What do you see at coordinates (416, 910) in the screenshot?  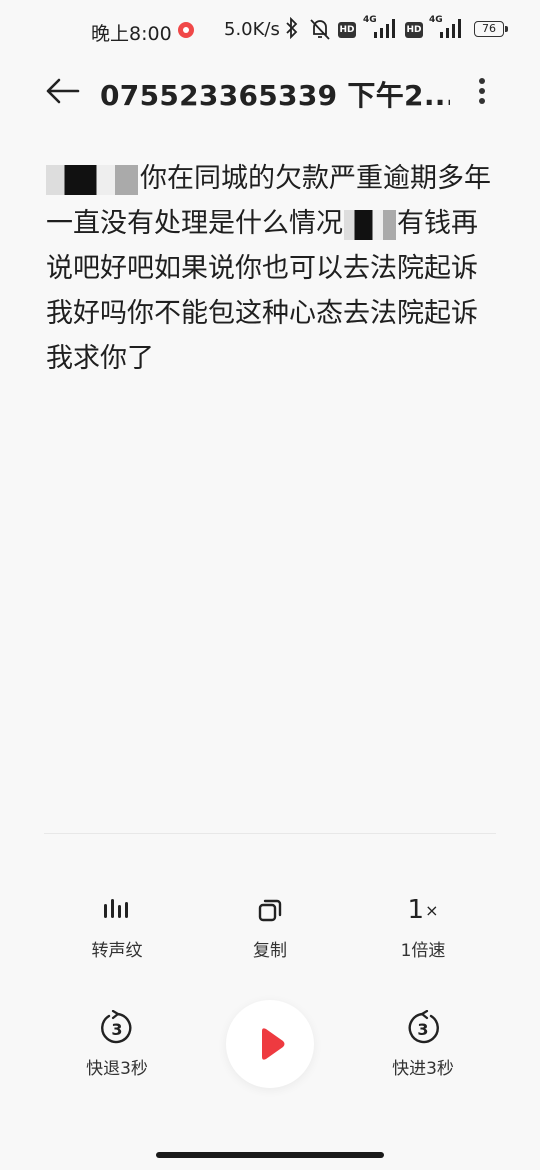 I see `speed-value: 1` at bounding box center [416, 910].